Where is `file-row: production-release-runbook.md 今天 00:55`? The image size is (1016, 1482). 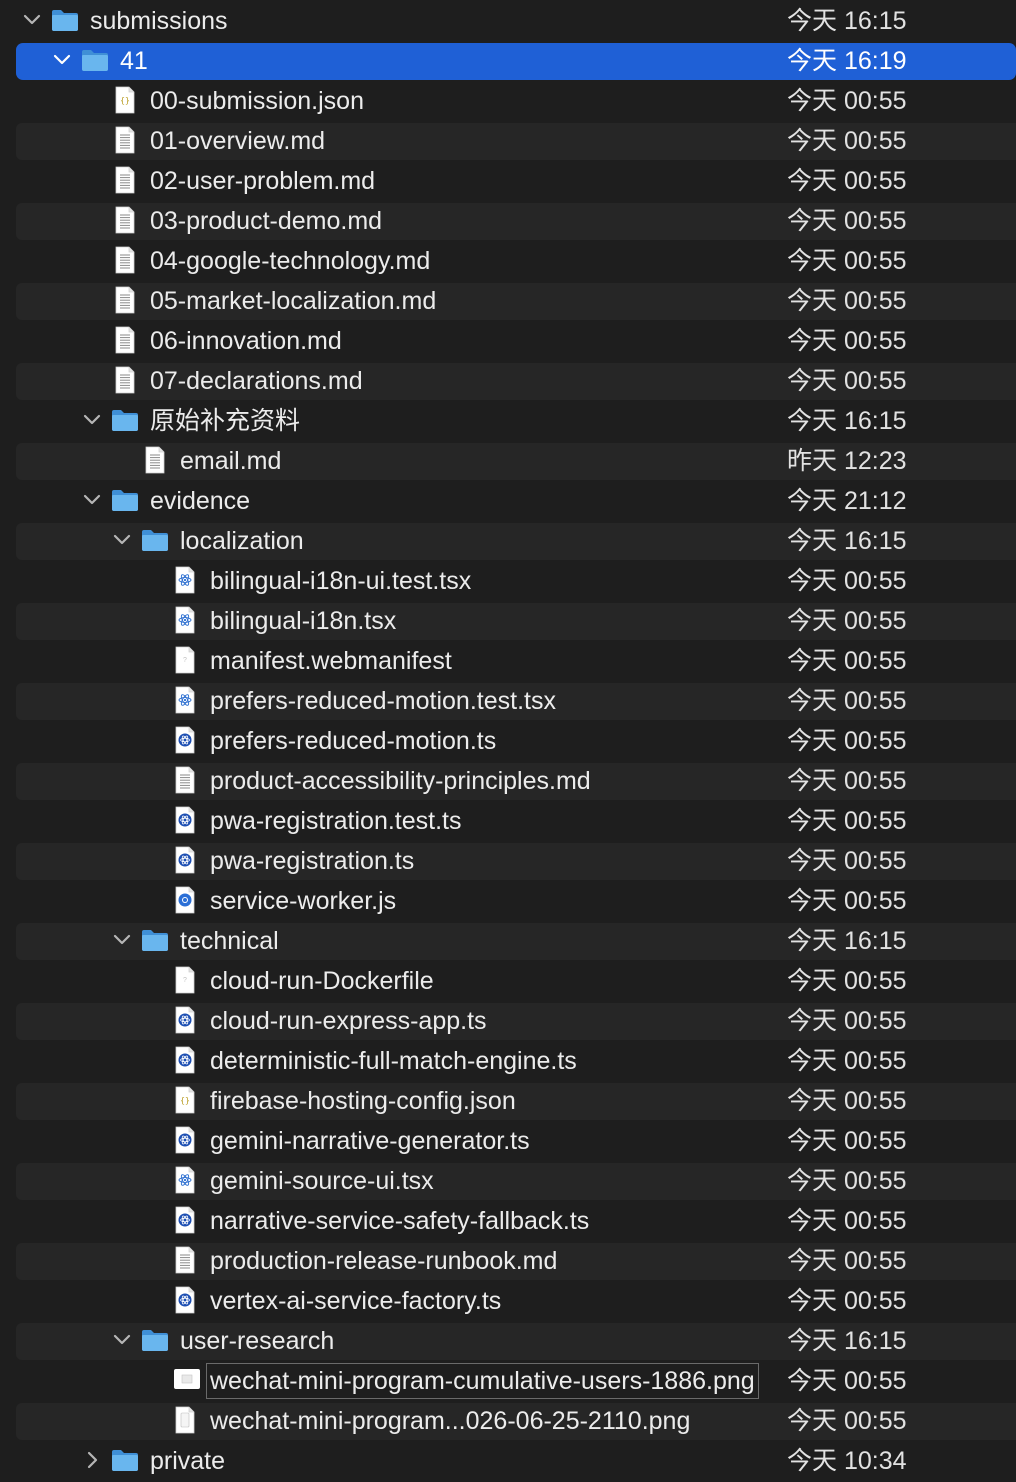
file-row: production-release-runbook.md 今天 00:55 is located at coordinates (508, 1260).